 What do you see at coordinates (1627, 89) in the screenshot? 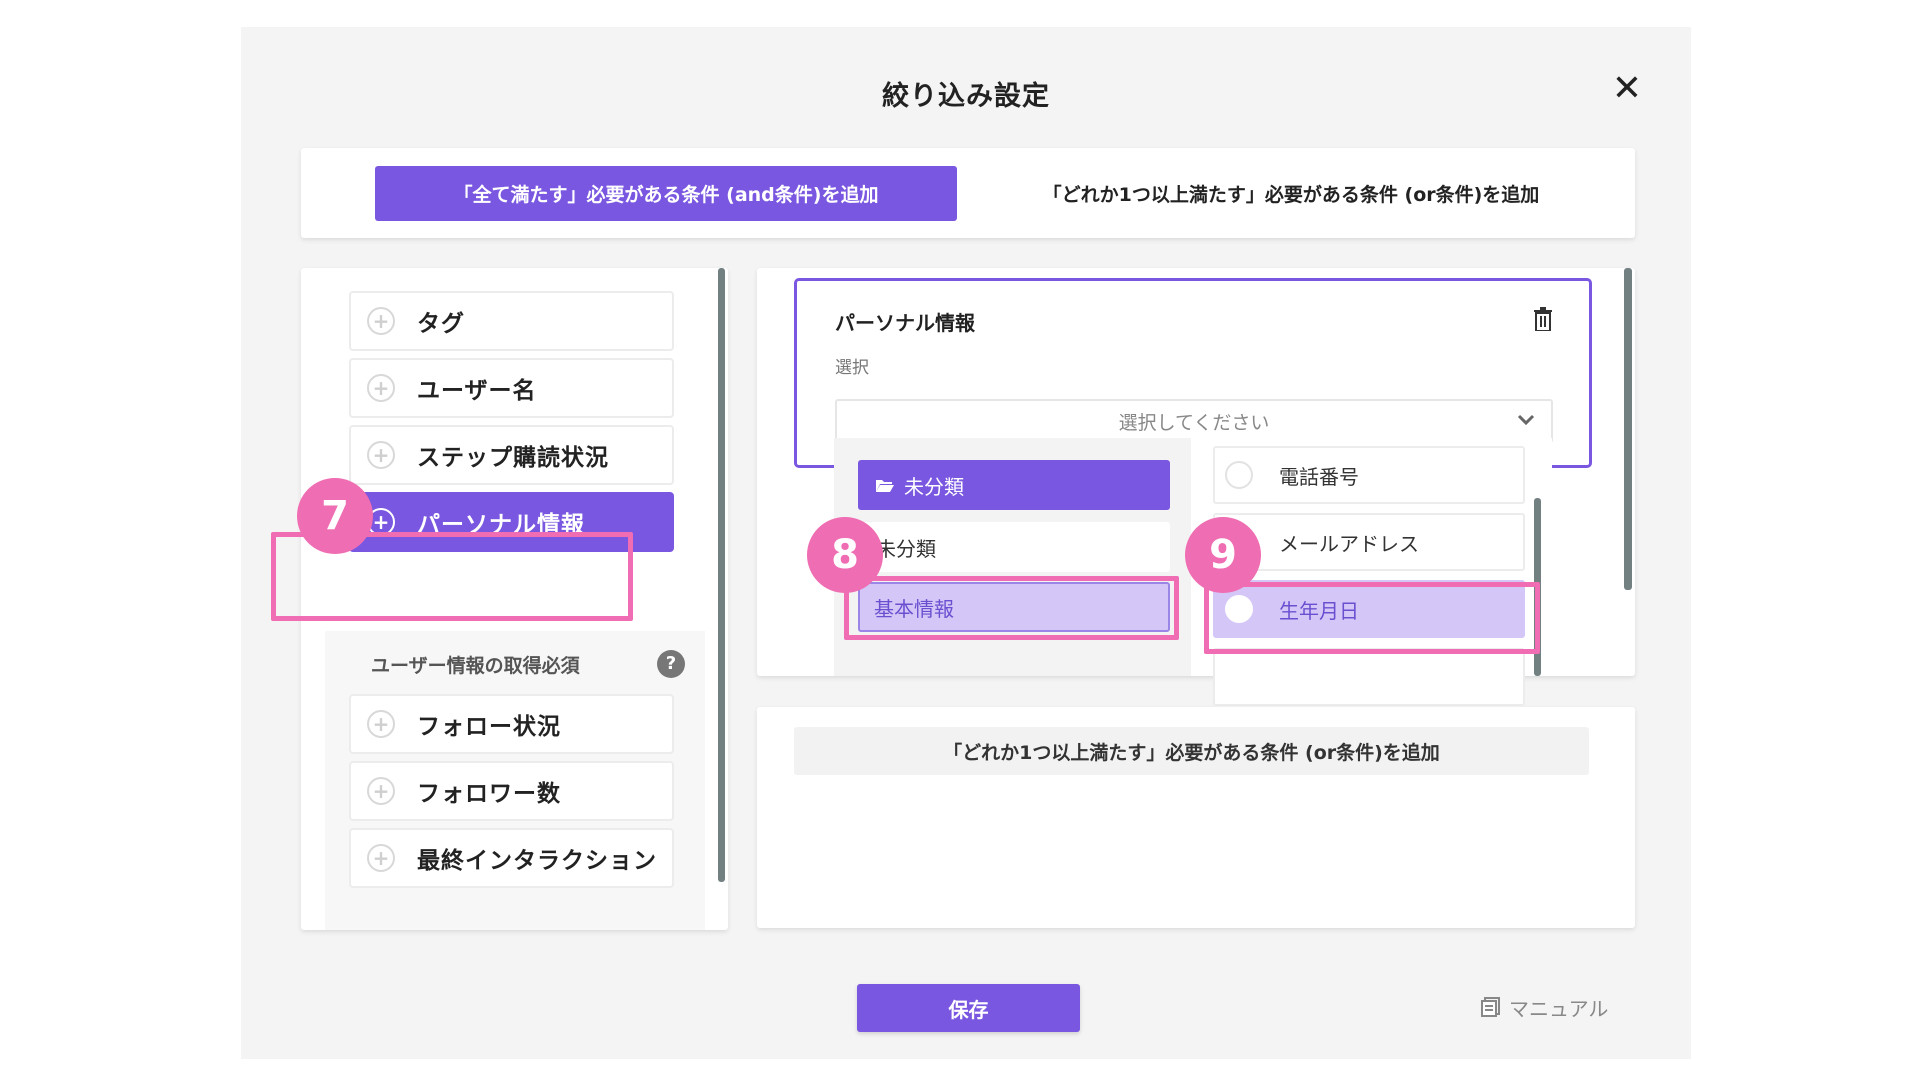
I see `close-icon: ✕` at bounding box center [1627, 89].